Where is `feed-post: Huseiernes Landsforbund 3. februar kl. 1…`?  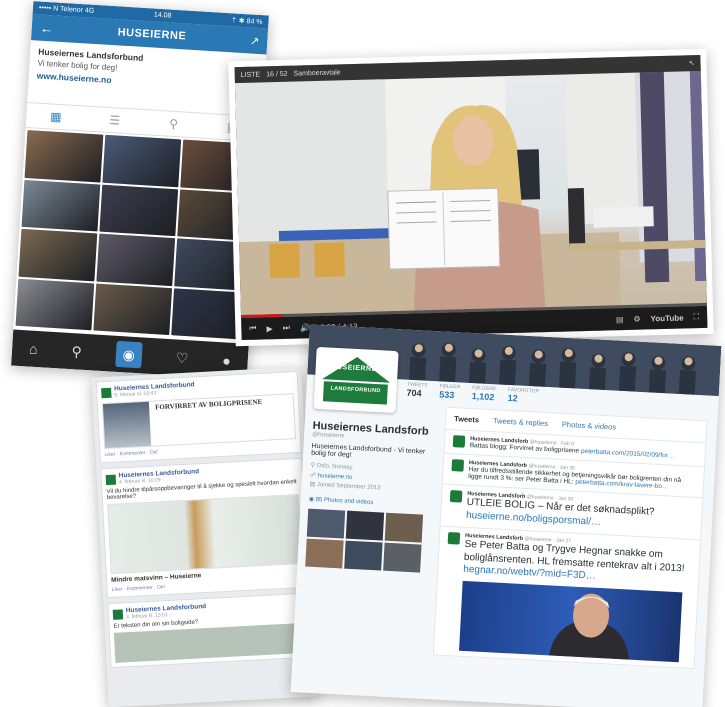
feed-post: Huseiernes Landsforbund 3. februar kl. 1… is located at coordinates (210, 630).